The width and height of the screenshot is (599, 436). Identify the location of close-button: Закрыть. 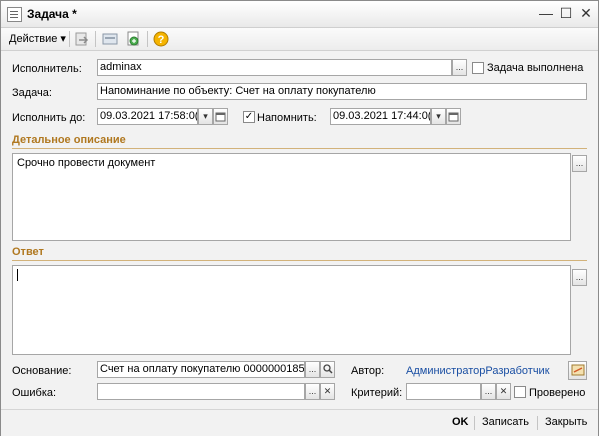
(566, 422).